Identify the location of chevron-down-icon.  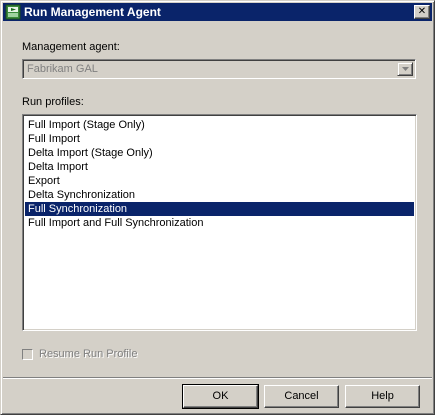
(405, 69).